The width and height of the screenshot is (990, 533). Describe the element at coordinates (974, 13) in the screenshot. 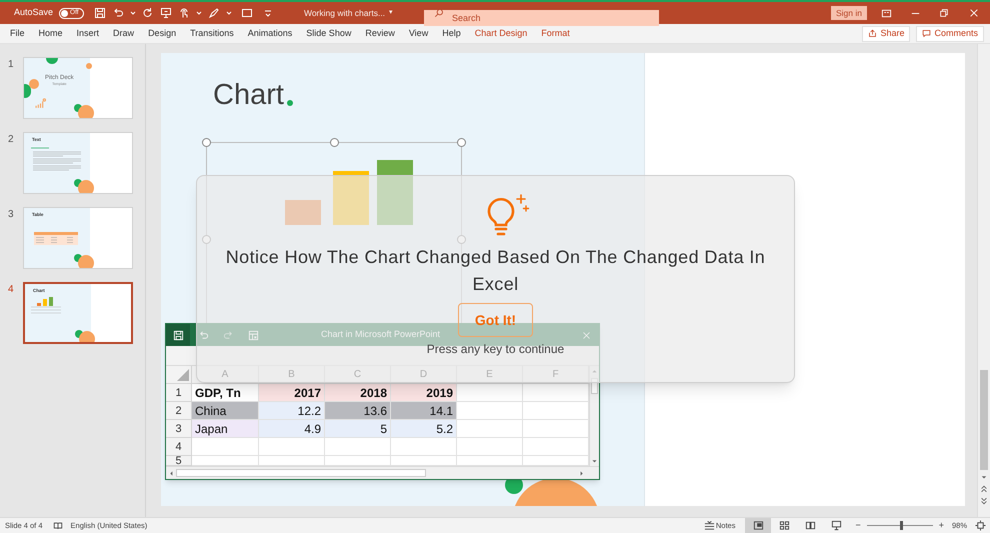

I see `close-icon` at that location.